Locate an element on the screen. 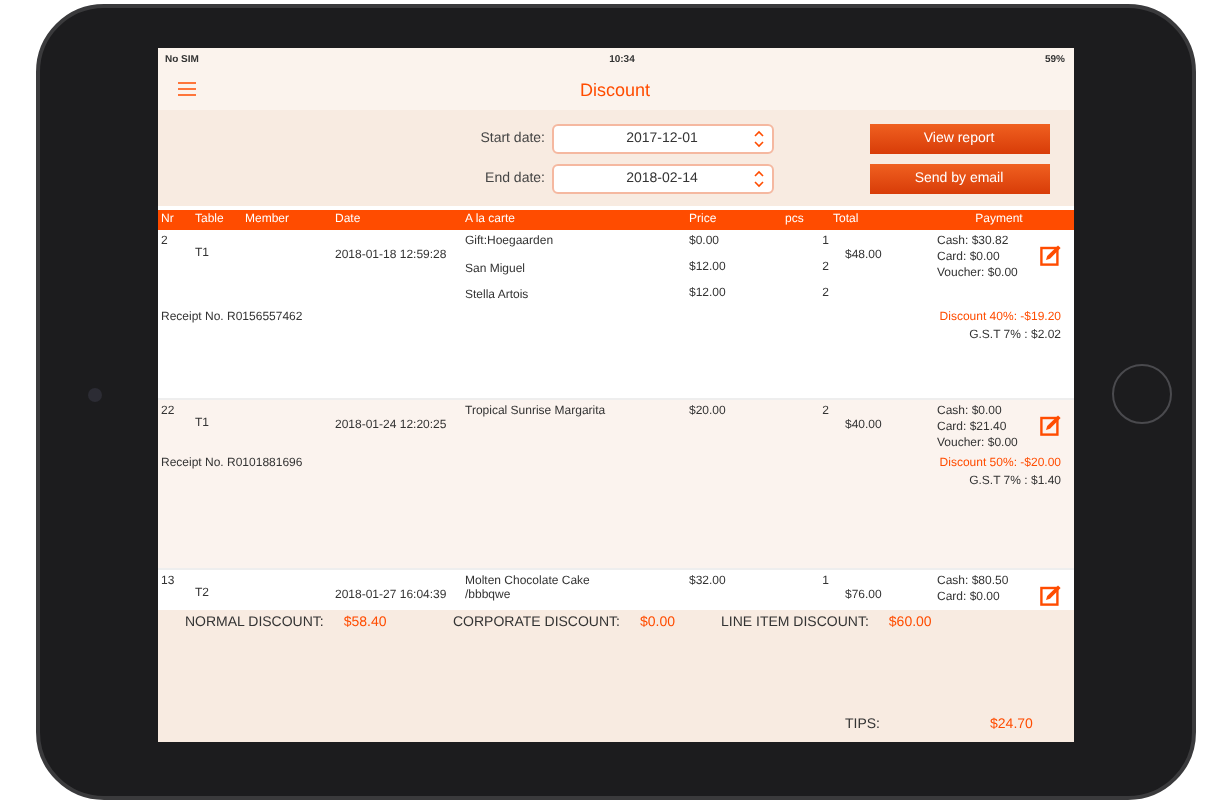  page-title: Discount is located at coordinates (614, 90).